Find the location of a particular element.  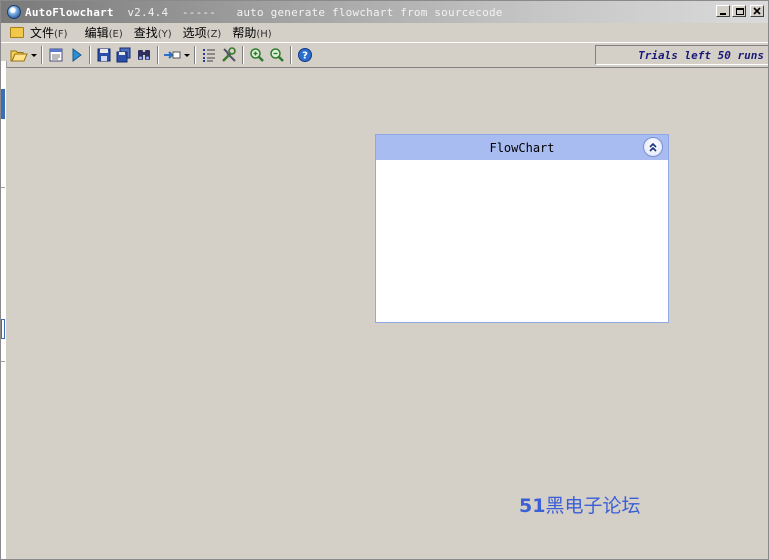

double-chevron-up-icon is located at coordinates (653, 147).